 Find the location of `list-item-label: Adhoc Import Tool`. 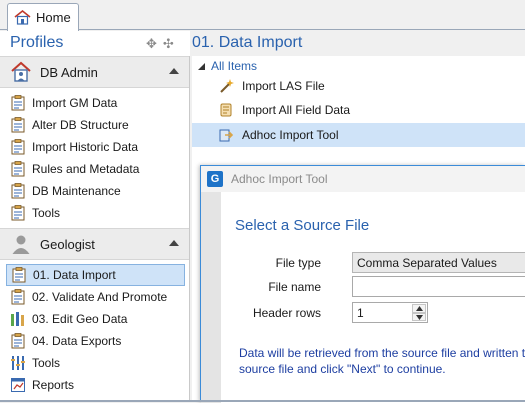

list-item-label: Adhoc Import Tool is located at coordinates (290, 135).